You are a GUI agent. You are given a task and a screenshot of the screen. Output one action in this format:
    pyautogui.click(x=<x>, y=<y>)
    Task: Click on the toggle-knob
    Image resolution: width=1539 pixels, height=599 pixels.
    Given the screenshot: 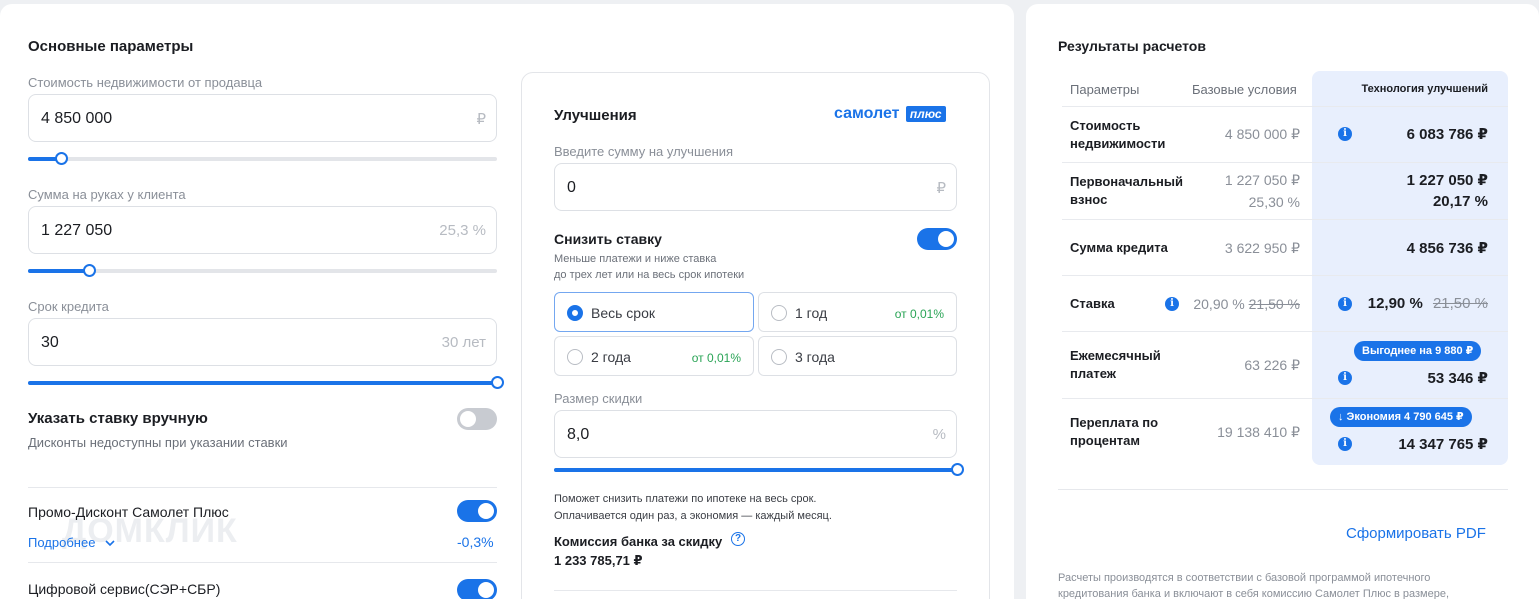 What is the action you would take?
    pyautogui.click(x=486, y=511)
    